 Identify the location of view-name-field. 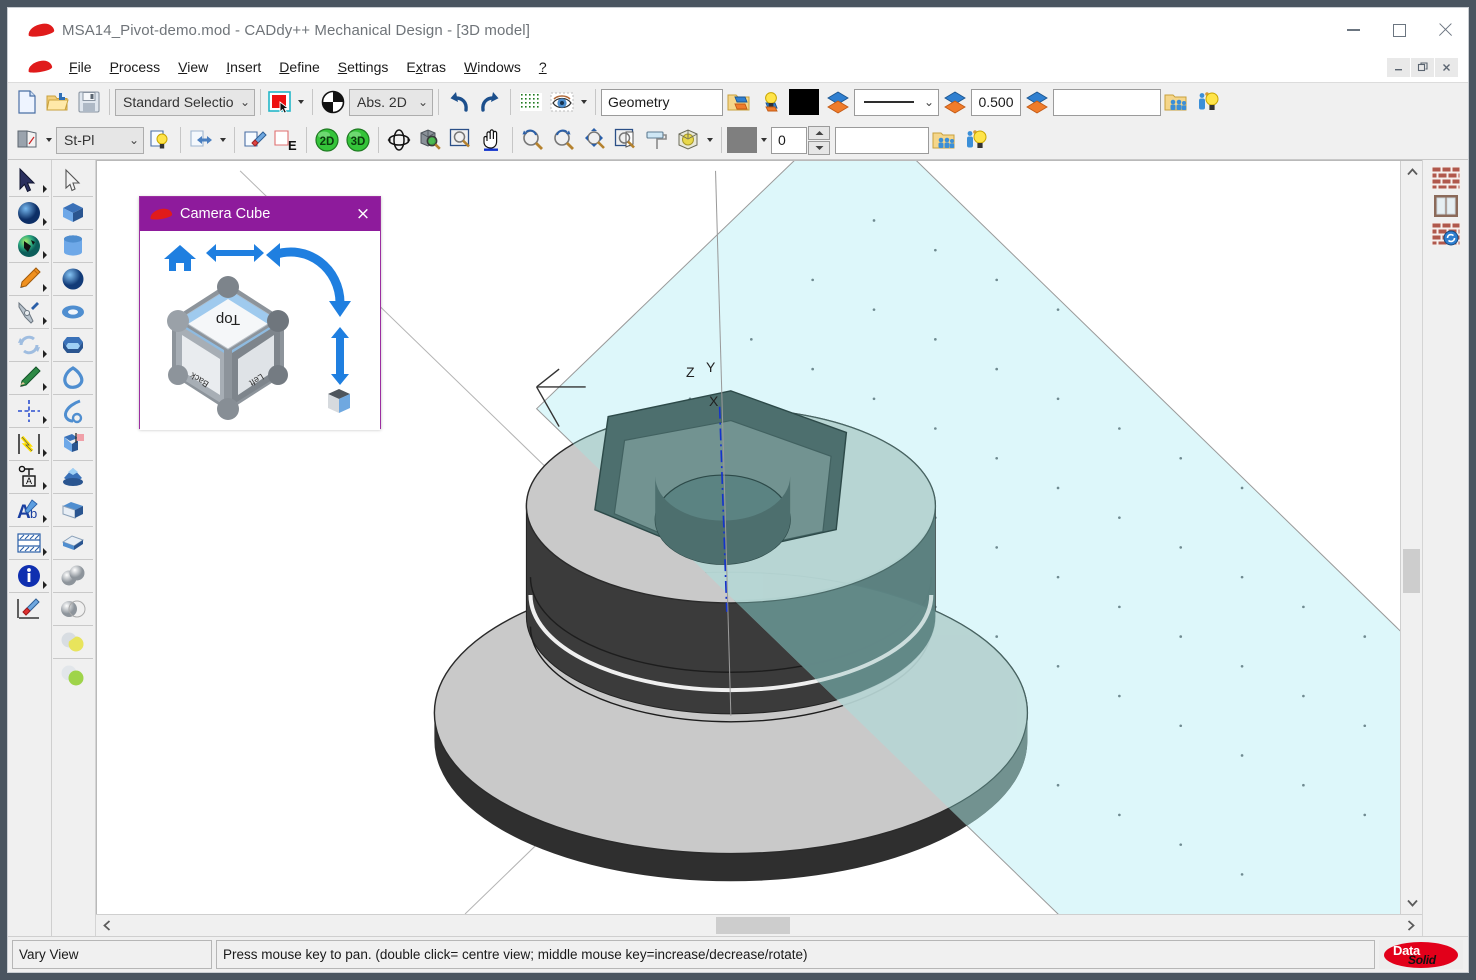
(882, 140).